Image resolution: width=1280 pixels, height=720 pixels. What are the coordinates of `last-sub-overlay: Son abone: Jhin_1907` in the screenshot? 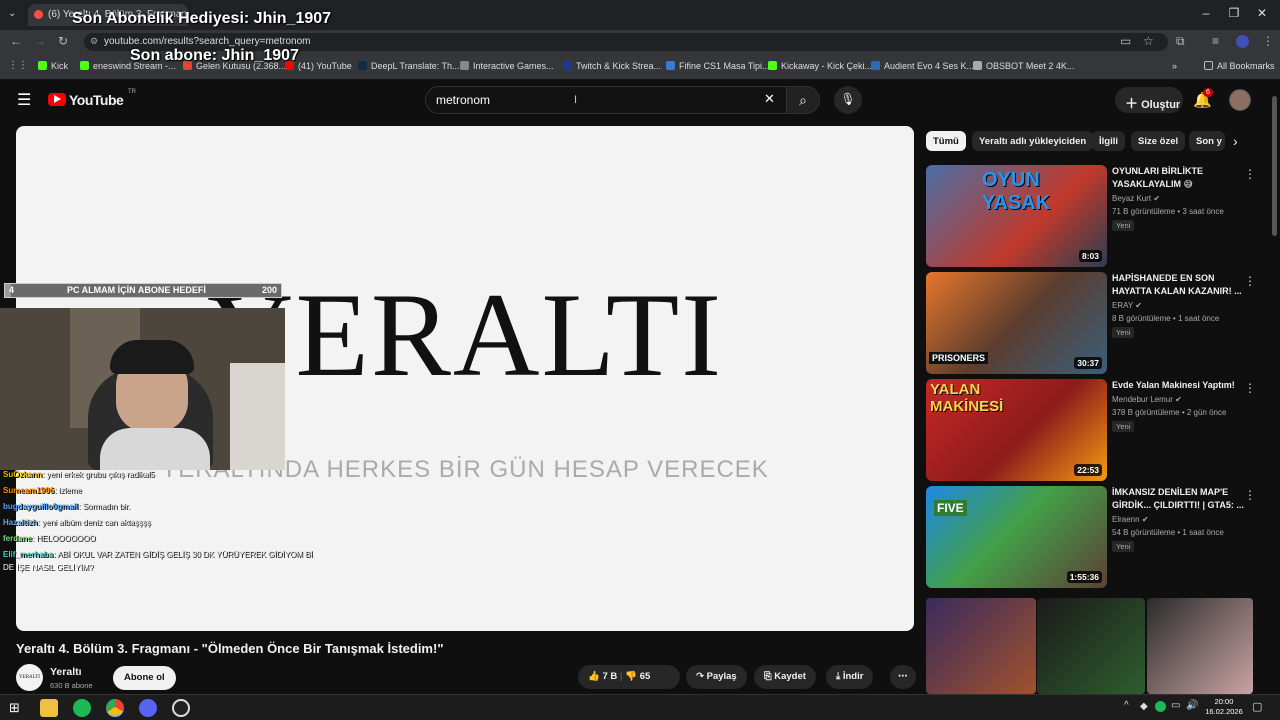 It's located at (214, 55).